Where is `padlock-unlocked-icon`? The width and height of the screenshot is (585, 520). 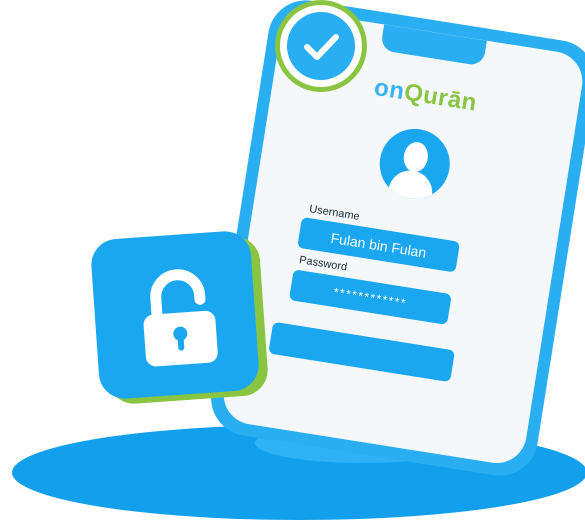
padlock-unlocked-icon is located at coordinates (180, 318).